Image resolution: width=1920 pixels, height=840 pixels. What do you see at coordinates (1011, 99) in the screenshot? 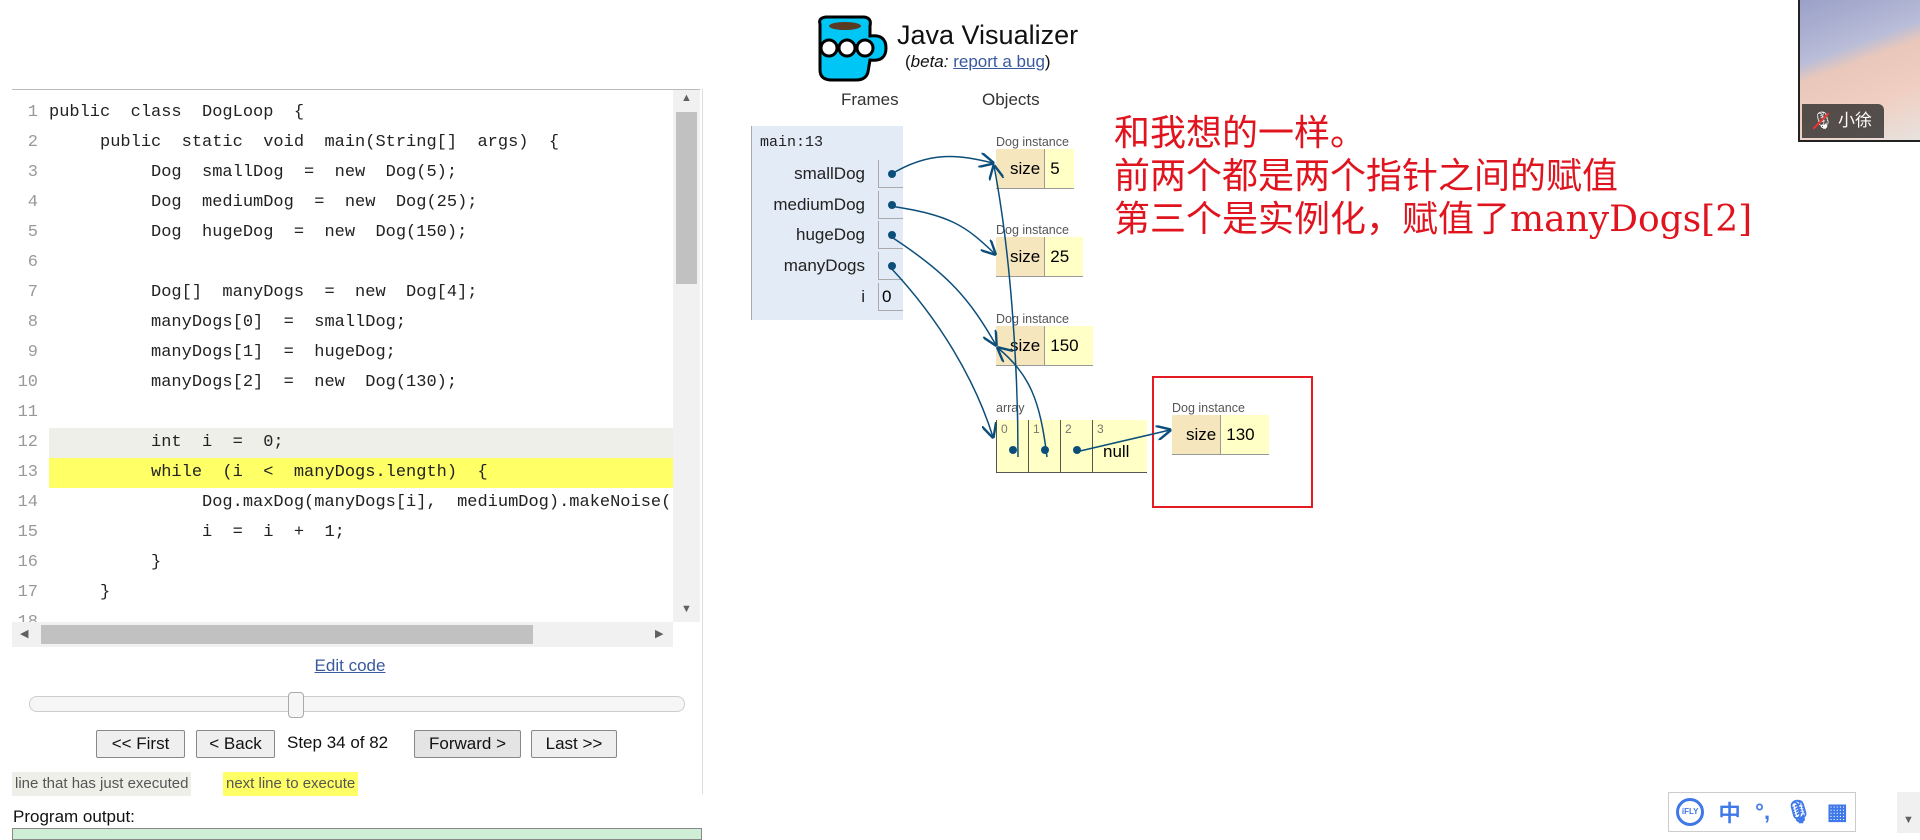
I see `objects-header: Objects` at bounding box center [1011, 99].